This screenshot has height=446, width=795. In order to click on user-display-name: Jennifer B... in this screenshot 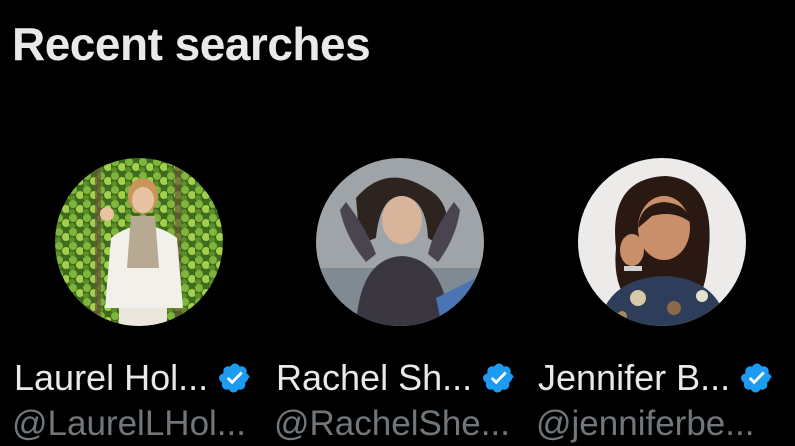, I will do `click(634, 377)`.